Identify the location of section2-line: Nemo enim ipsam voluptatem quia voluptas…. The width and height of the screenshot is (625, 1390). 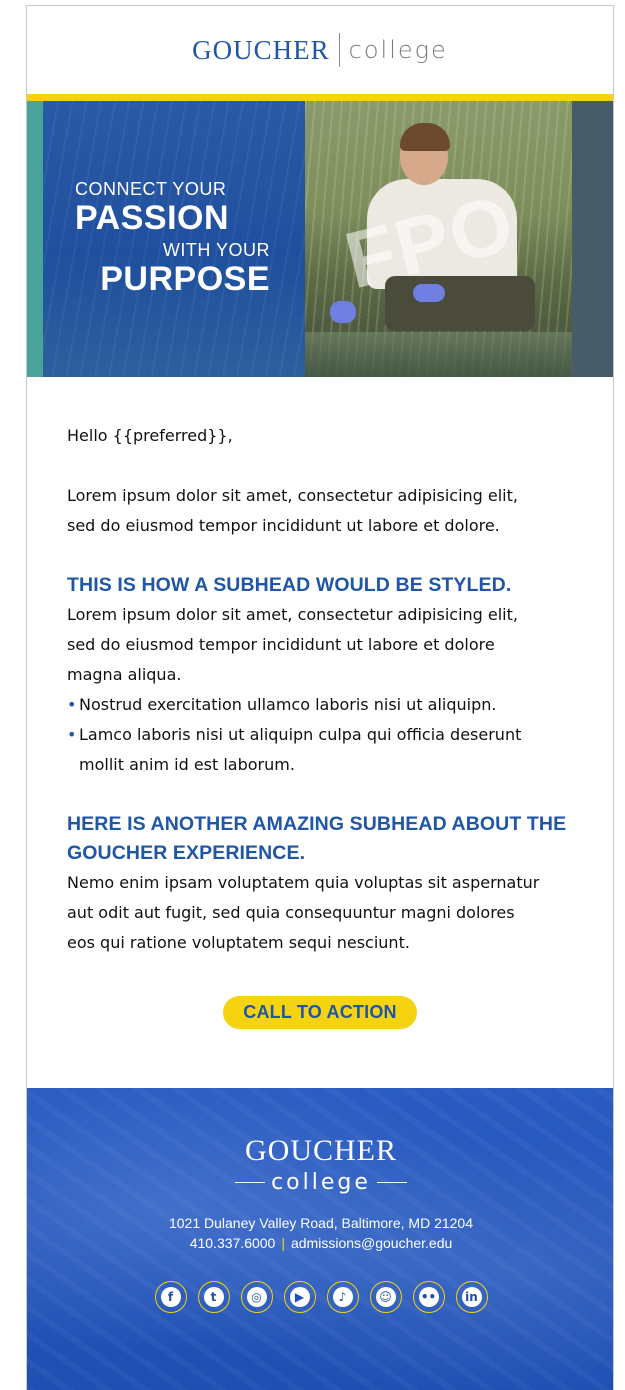
(303, 882).